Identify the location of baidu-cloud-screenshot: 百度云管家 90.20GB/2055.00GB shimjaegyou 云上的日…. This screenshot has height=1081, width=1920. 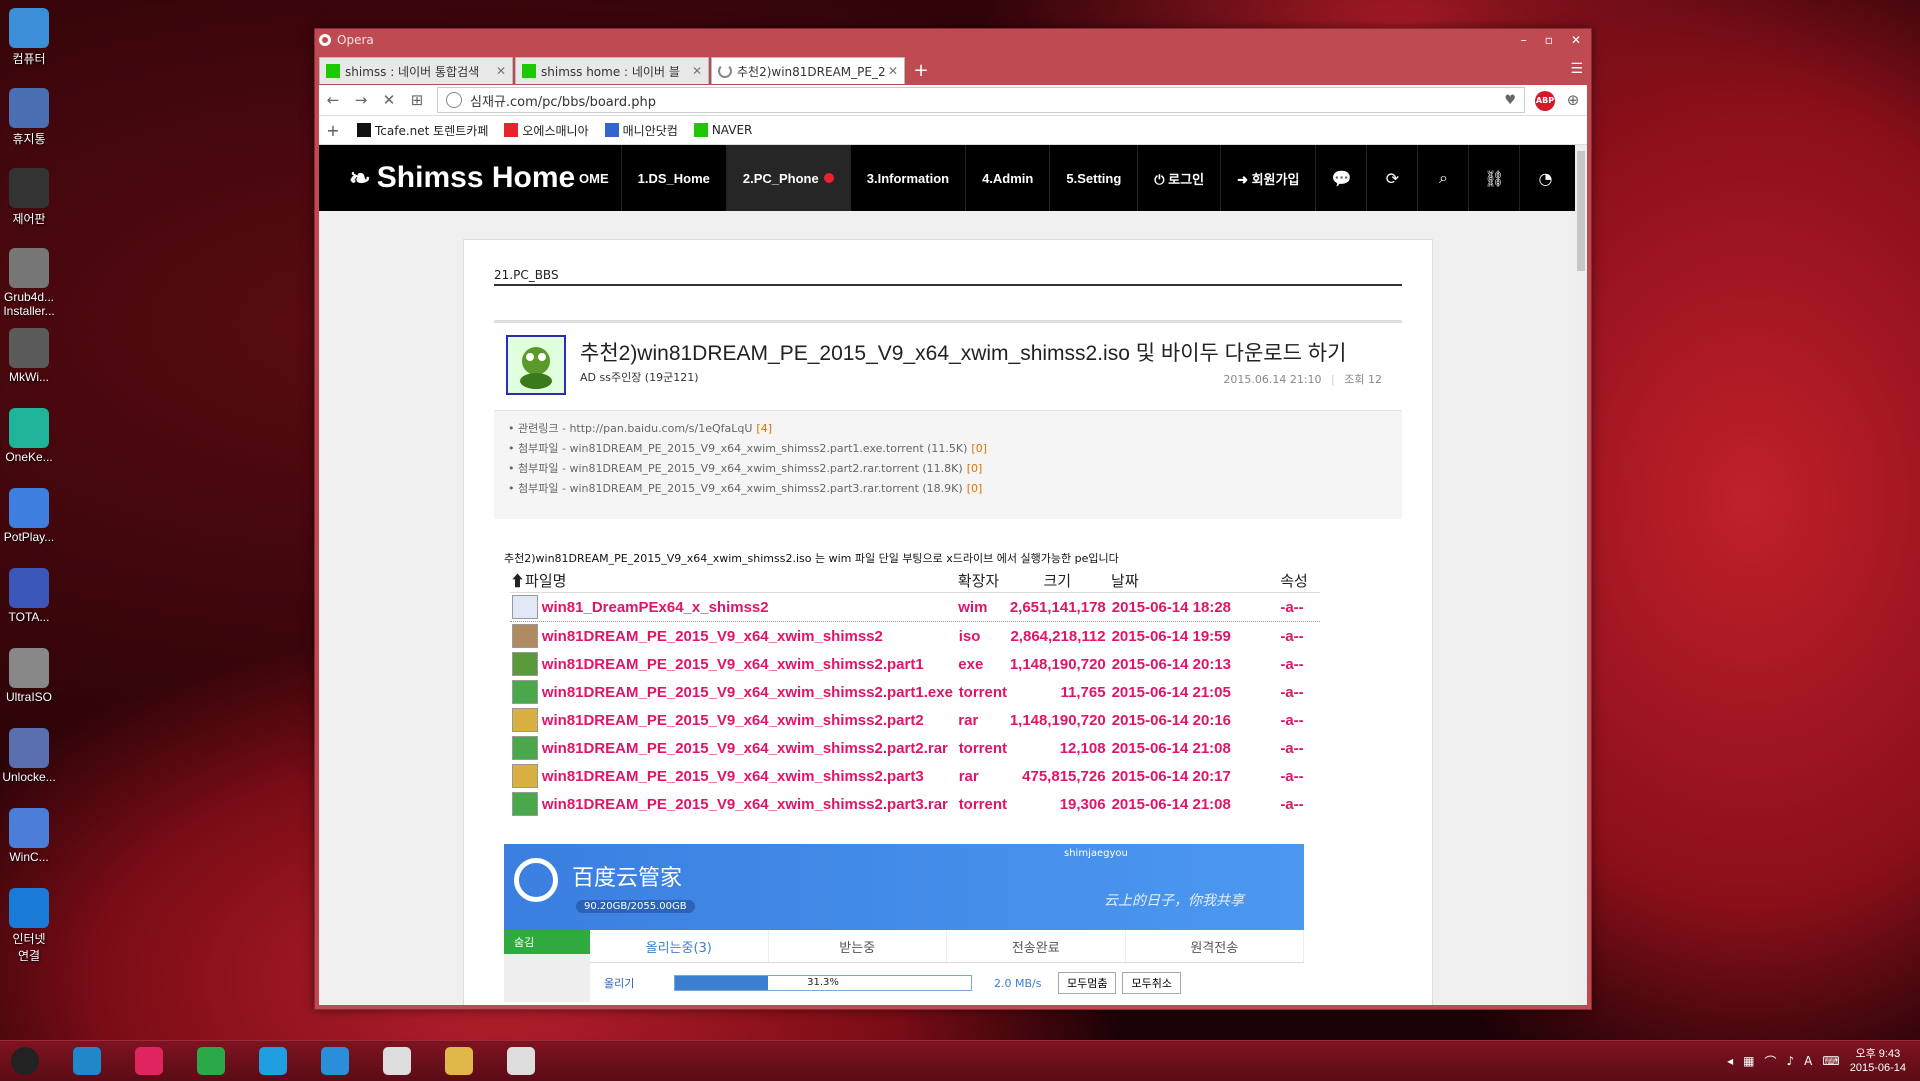
(904, 924).